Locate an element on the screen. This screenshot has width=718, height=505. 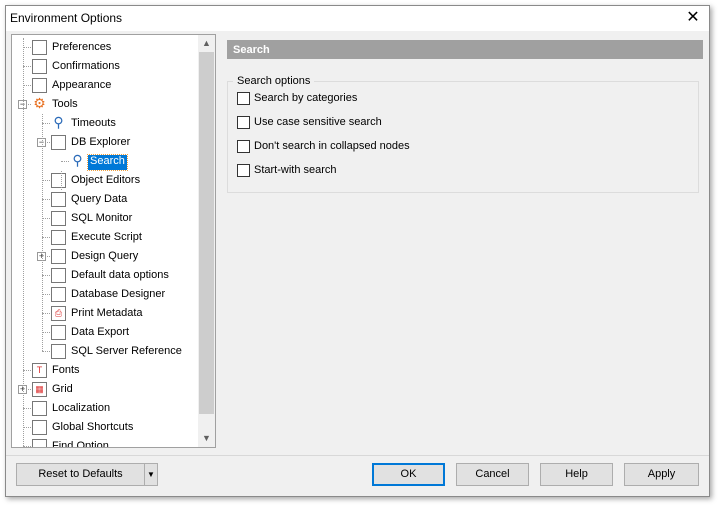
cancel-button: Cancel is located at coordinates (492, 474).